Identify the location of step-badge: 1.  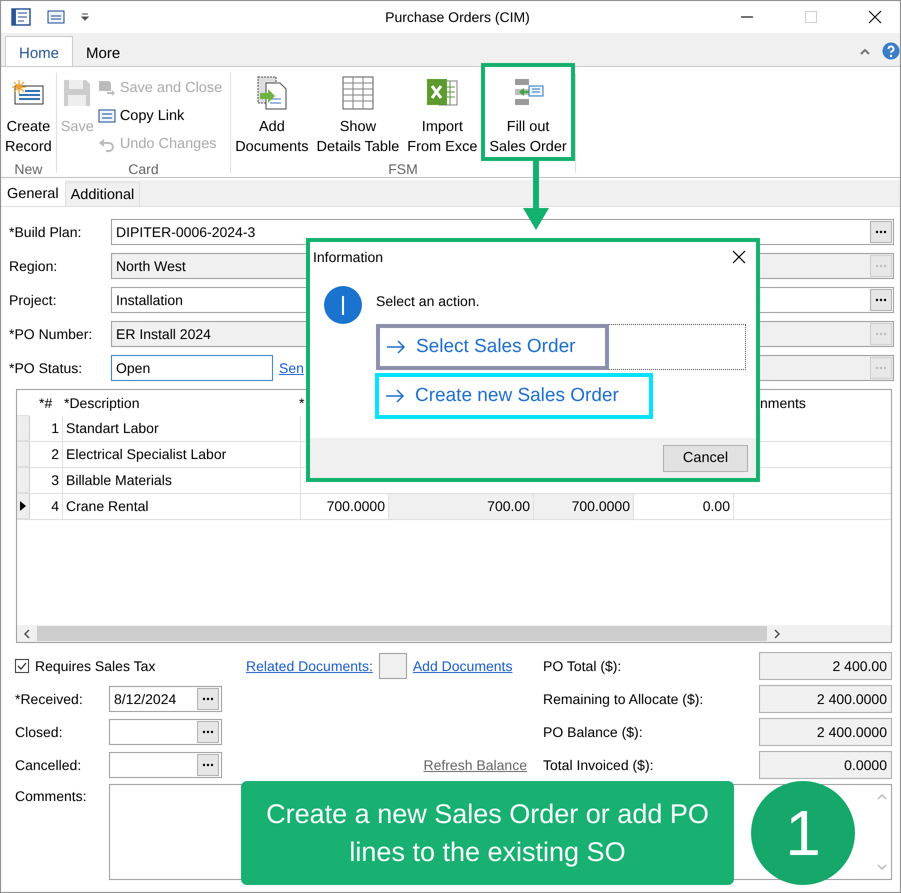
(803, 833).